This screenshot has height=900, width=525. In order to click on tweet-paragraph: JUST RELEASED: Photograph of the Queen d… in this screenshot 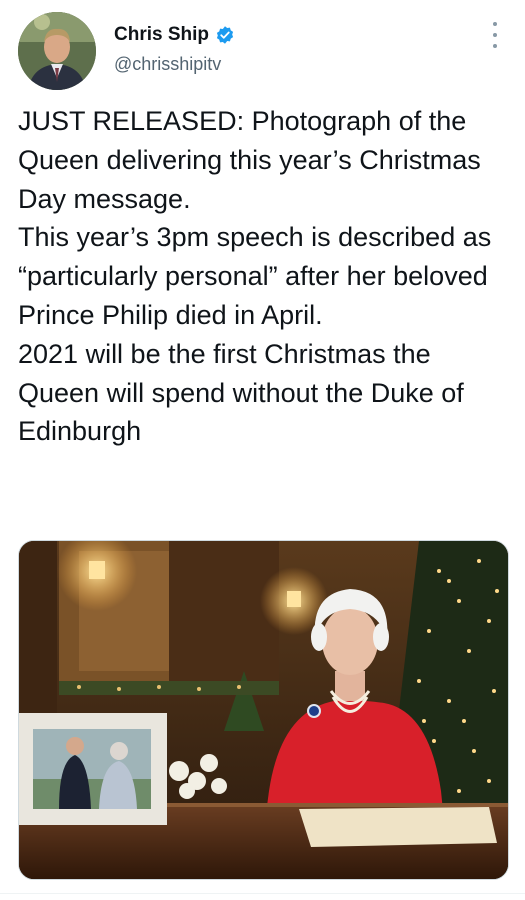, I will do `click(249, 160)`.